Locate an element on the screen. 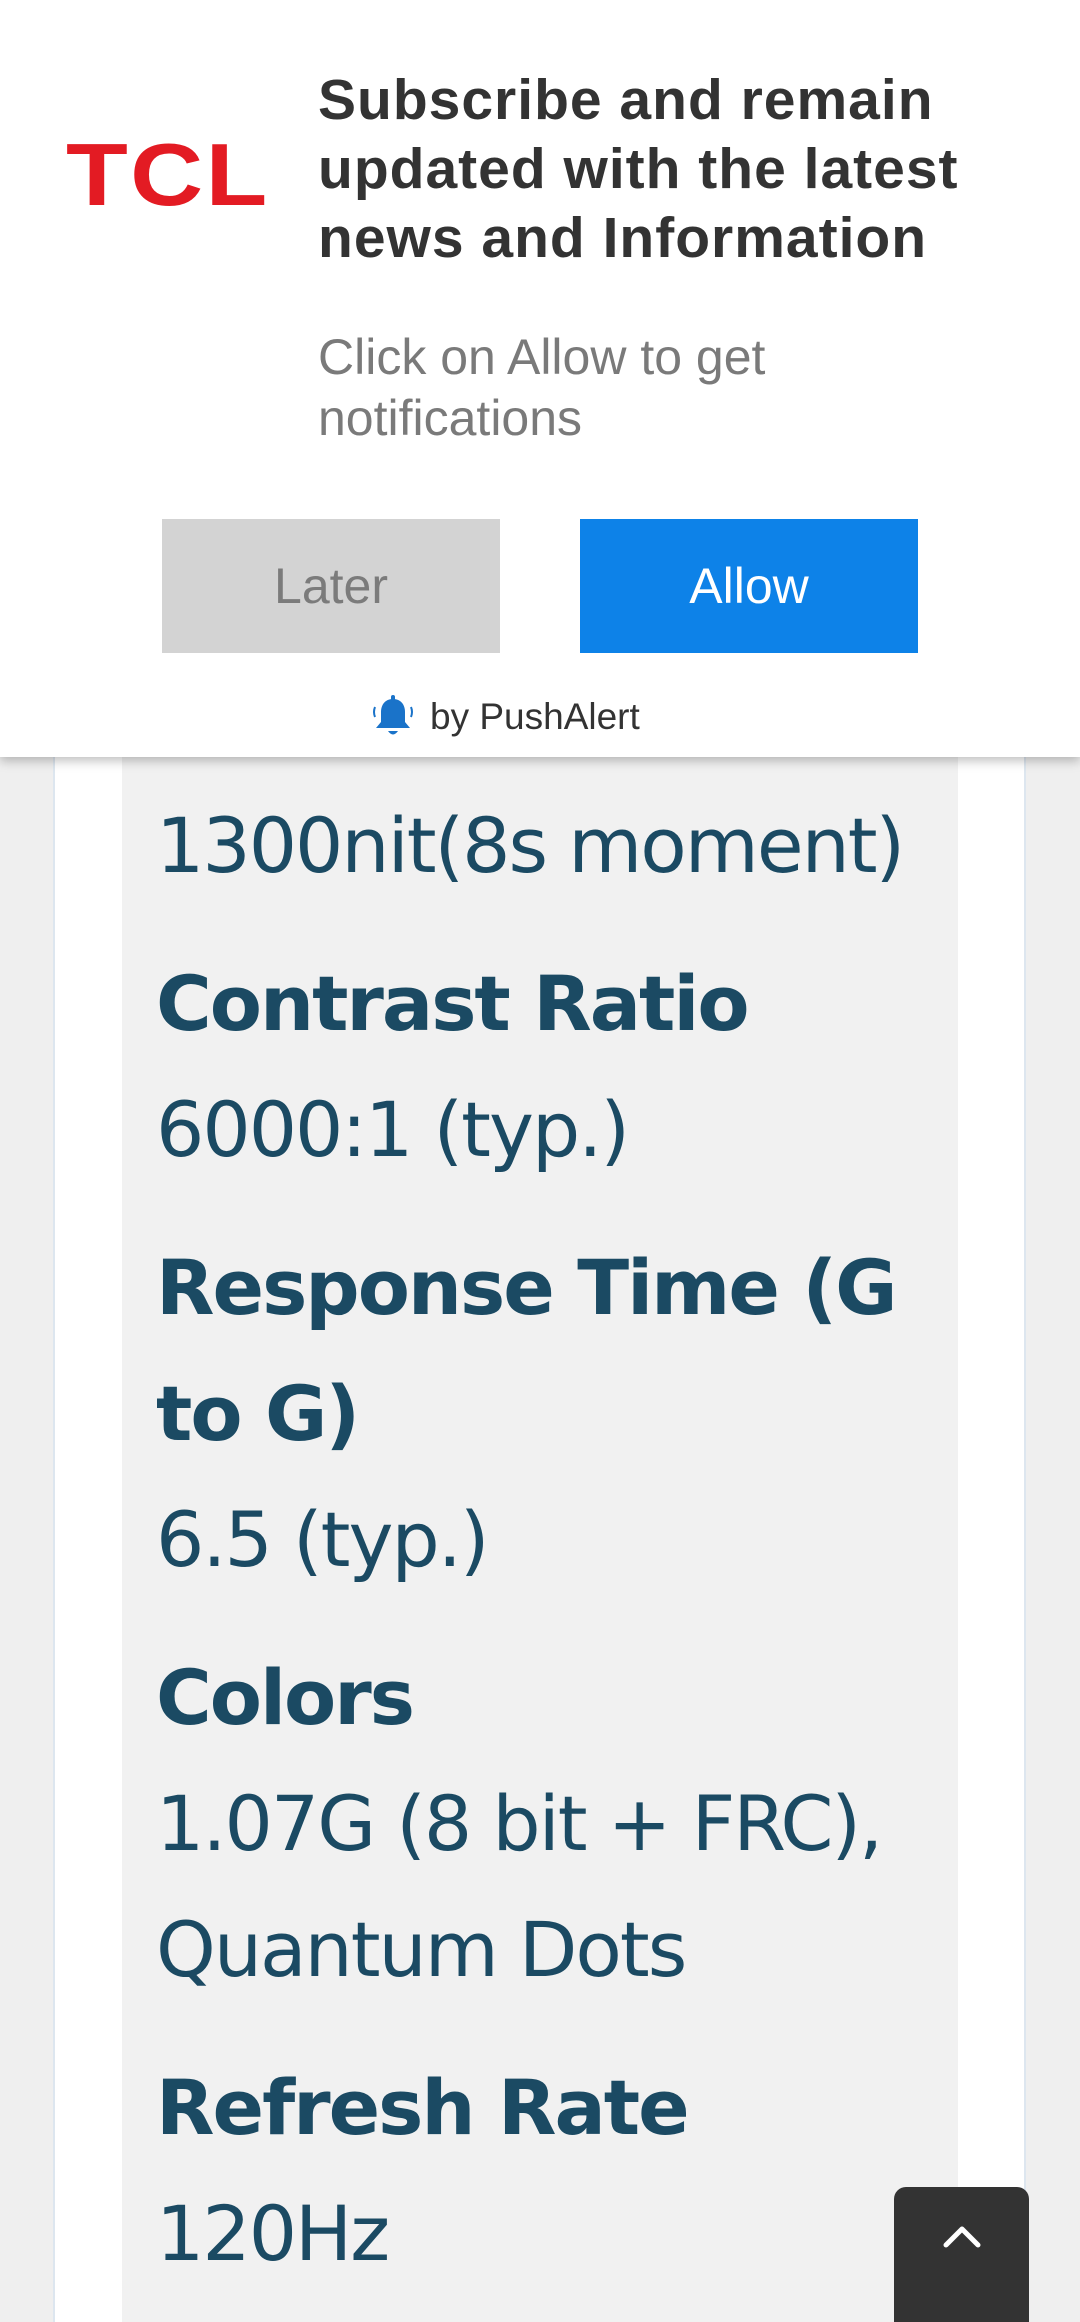 The width and height of the screenshot is (1080, 2322). bell-icon is located at coordinates (393, 715).